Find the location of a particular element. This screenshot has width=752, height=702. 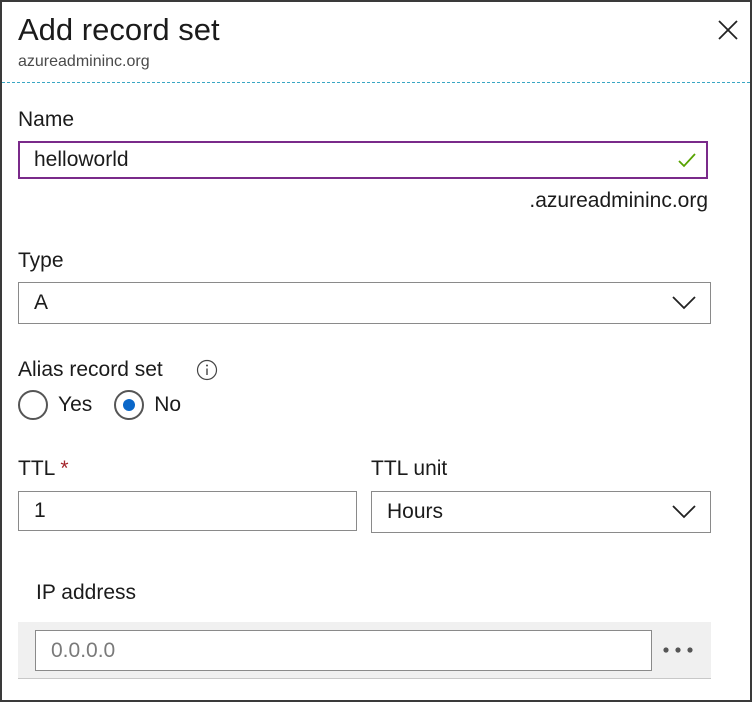

info-icon is located at coordinates (207, 370).